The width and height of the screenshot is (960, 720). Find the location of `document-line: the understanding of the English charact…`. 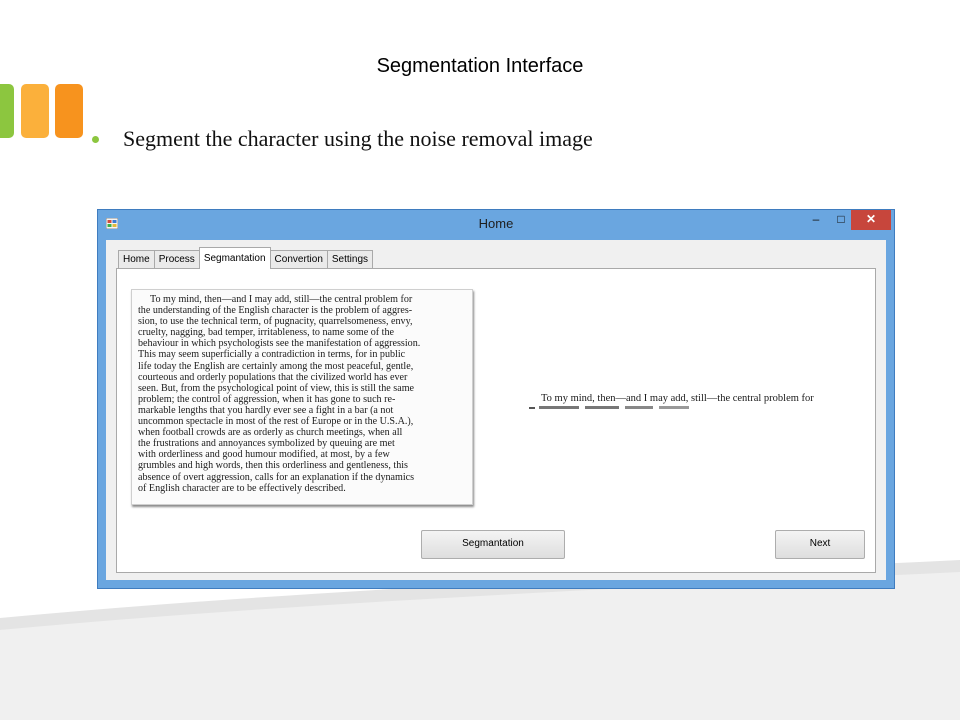

document-line: the understanding of the English charact… is located at coordinates (275, 311).